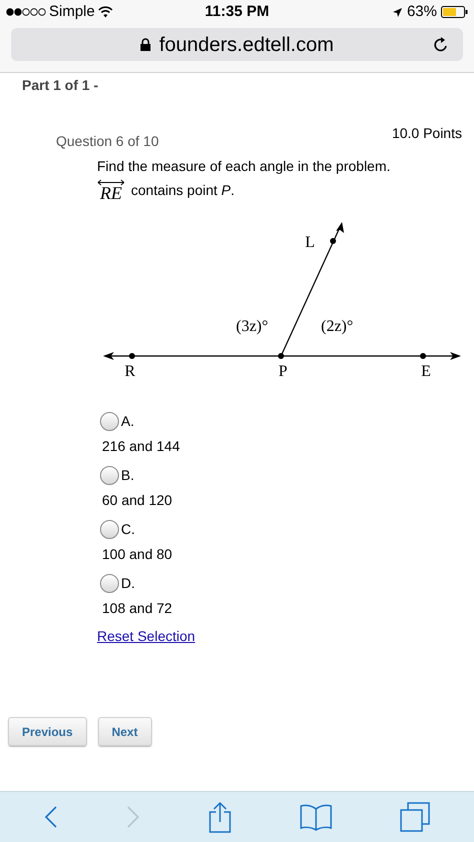 This screenshot has height=842, width=474. What do you see at coordinates (454, 12) in the screenshot?
I see `battery-icon` at bounding box center [454, 12].